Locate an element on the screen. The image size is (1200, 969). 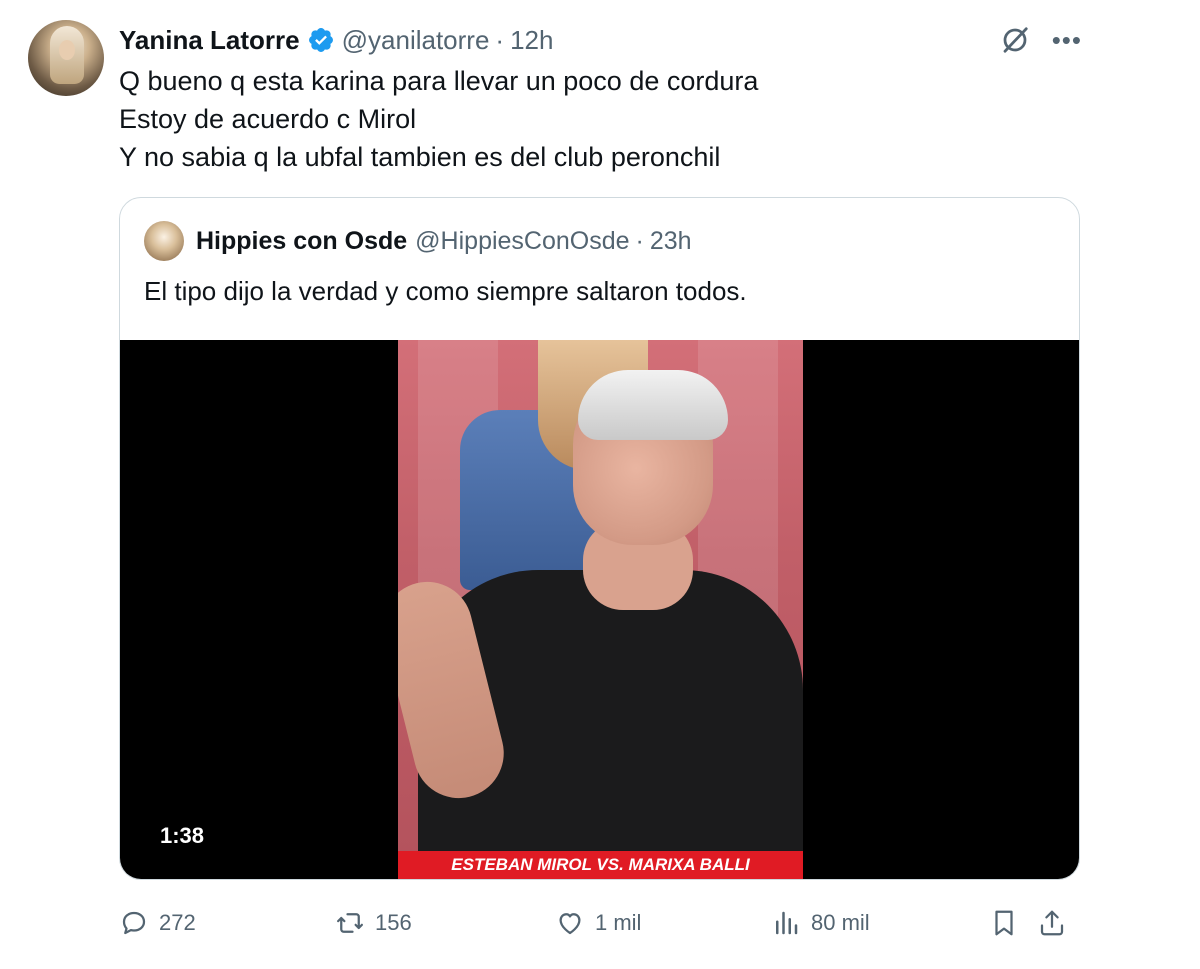
reply-icon is located at coordinates (134, 923).